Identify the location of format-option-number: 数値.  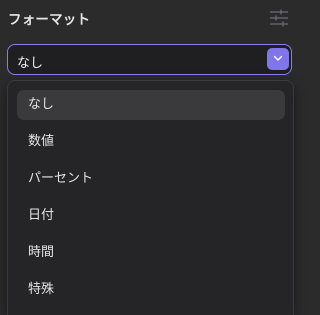
(151, 142).